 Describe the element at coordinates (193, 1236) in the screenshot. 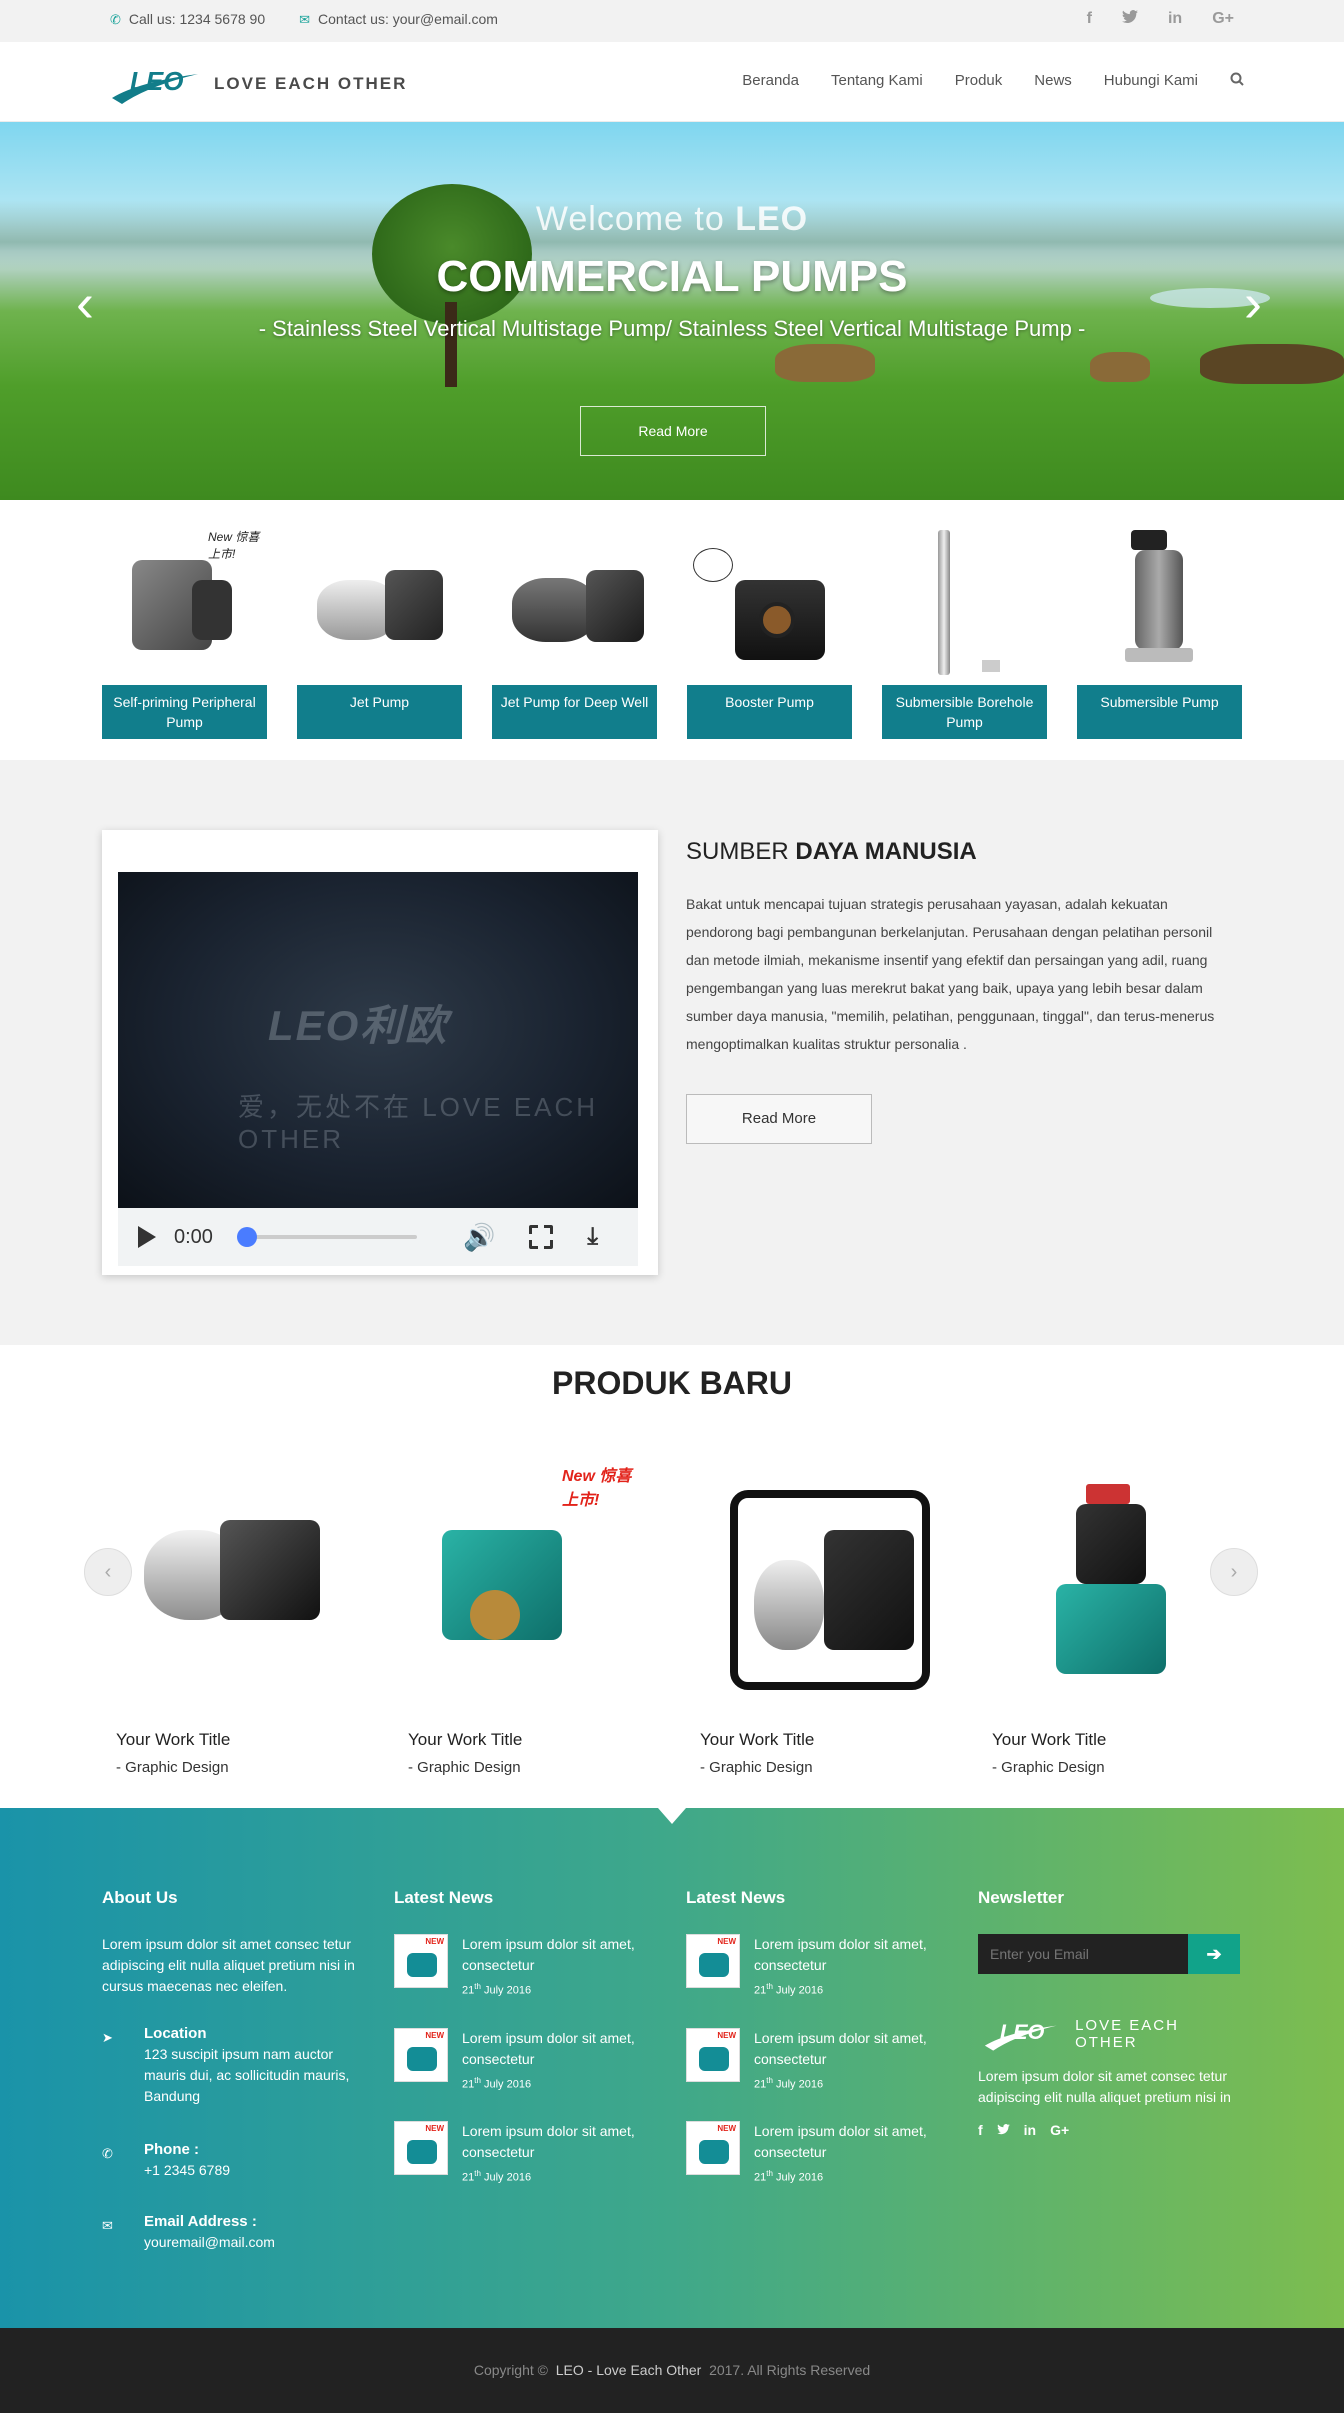

I see `video-time: 0:00` at that location.